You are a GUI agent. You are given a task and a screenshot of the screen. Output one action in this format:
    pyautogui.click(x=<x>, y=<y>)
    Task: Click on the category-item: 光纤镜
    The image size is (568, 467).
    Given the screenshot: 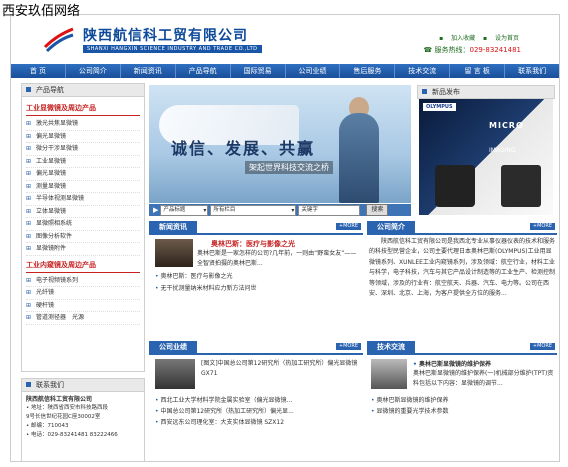 What is the action you would take?
    pyautogui.click(x=83, y=293)
    